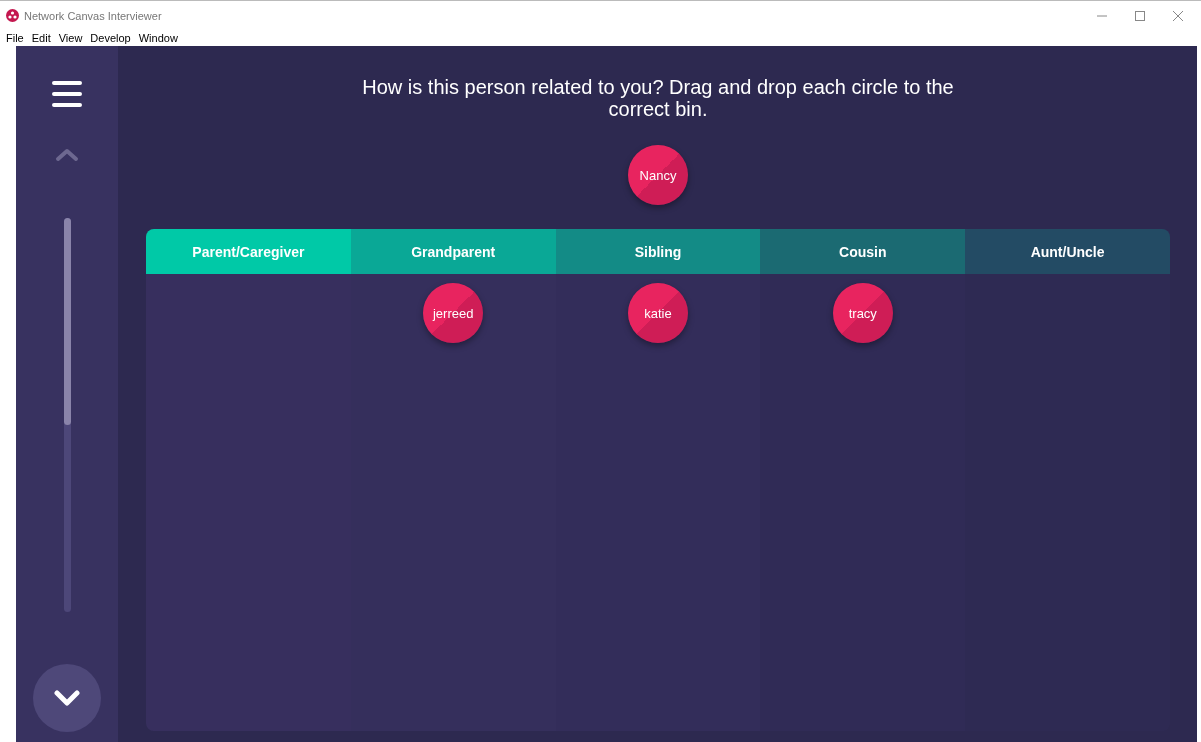 Image resolution: width=1201 pixels, height=742 pixels. I want to click on menu-icon, so click(67, 94).